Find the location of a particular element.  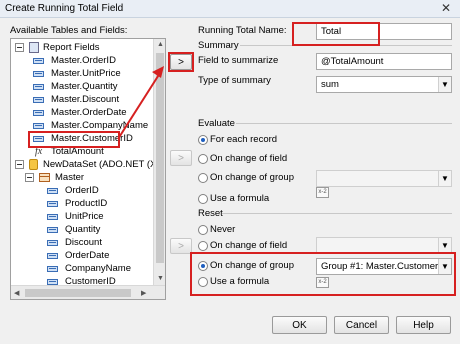

dataset-icon is located at coordinates (33, 164).